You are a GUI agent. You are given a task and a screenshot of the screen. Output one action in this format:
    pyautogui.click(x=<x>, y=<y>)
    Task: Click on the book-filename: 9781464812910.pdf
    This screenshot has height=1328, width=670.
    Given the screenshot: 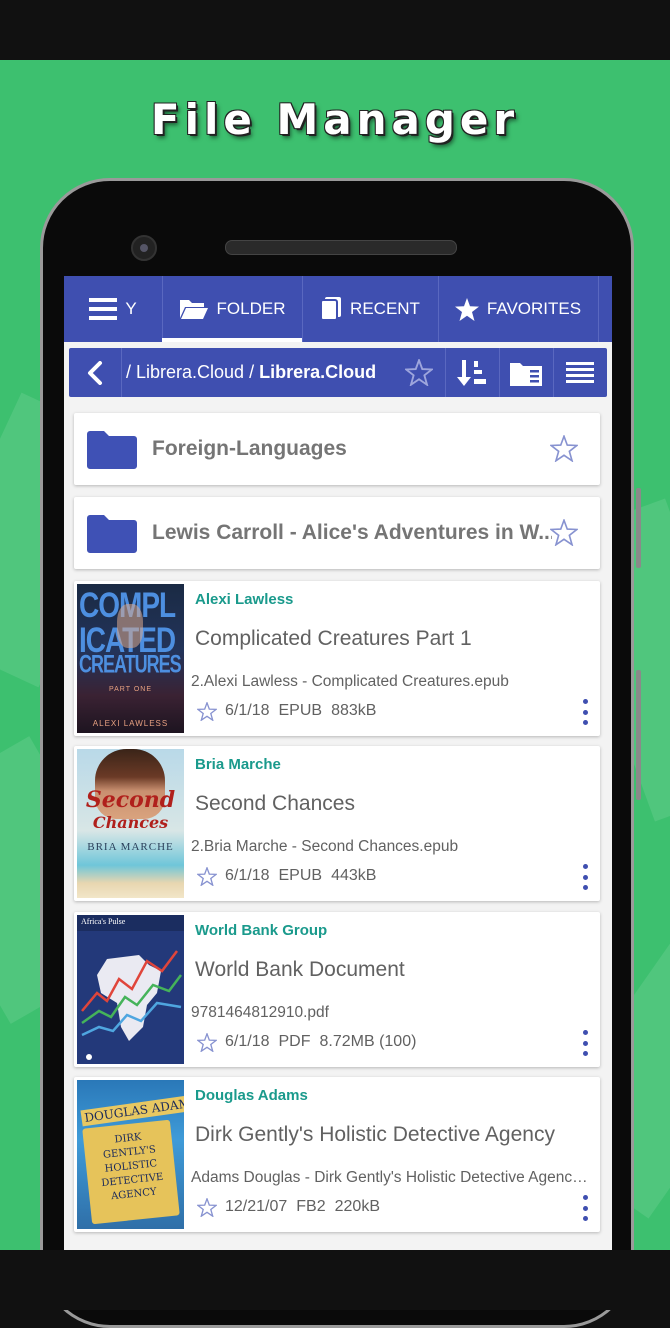 What is the action you would take?
    pyautogui.click(x=260, y=1012)
    